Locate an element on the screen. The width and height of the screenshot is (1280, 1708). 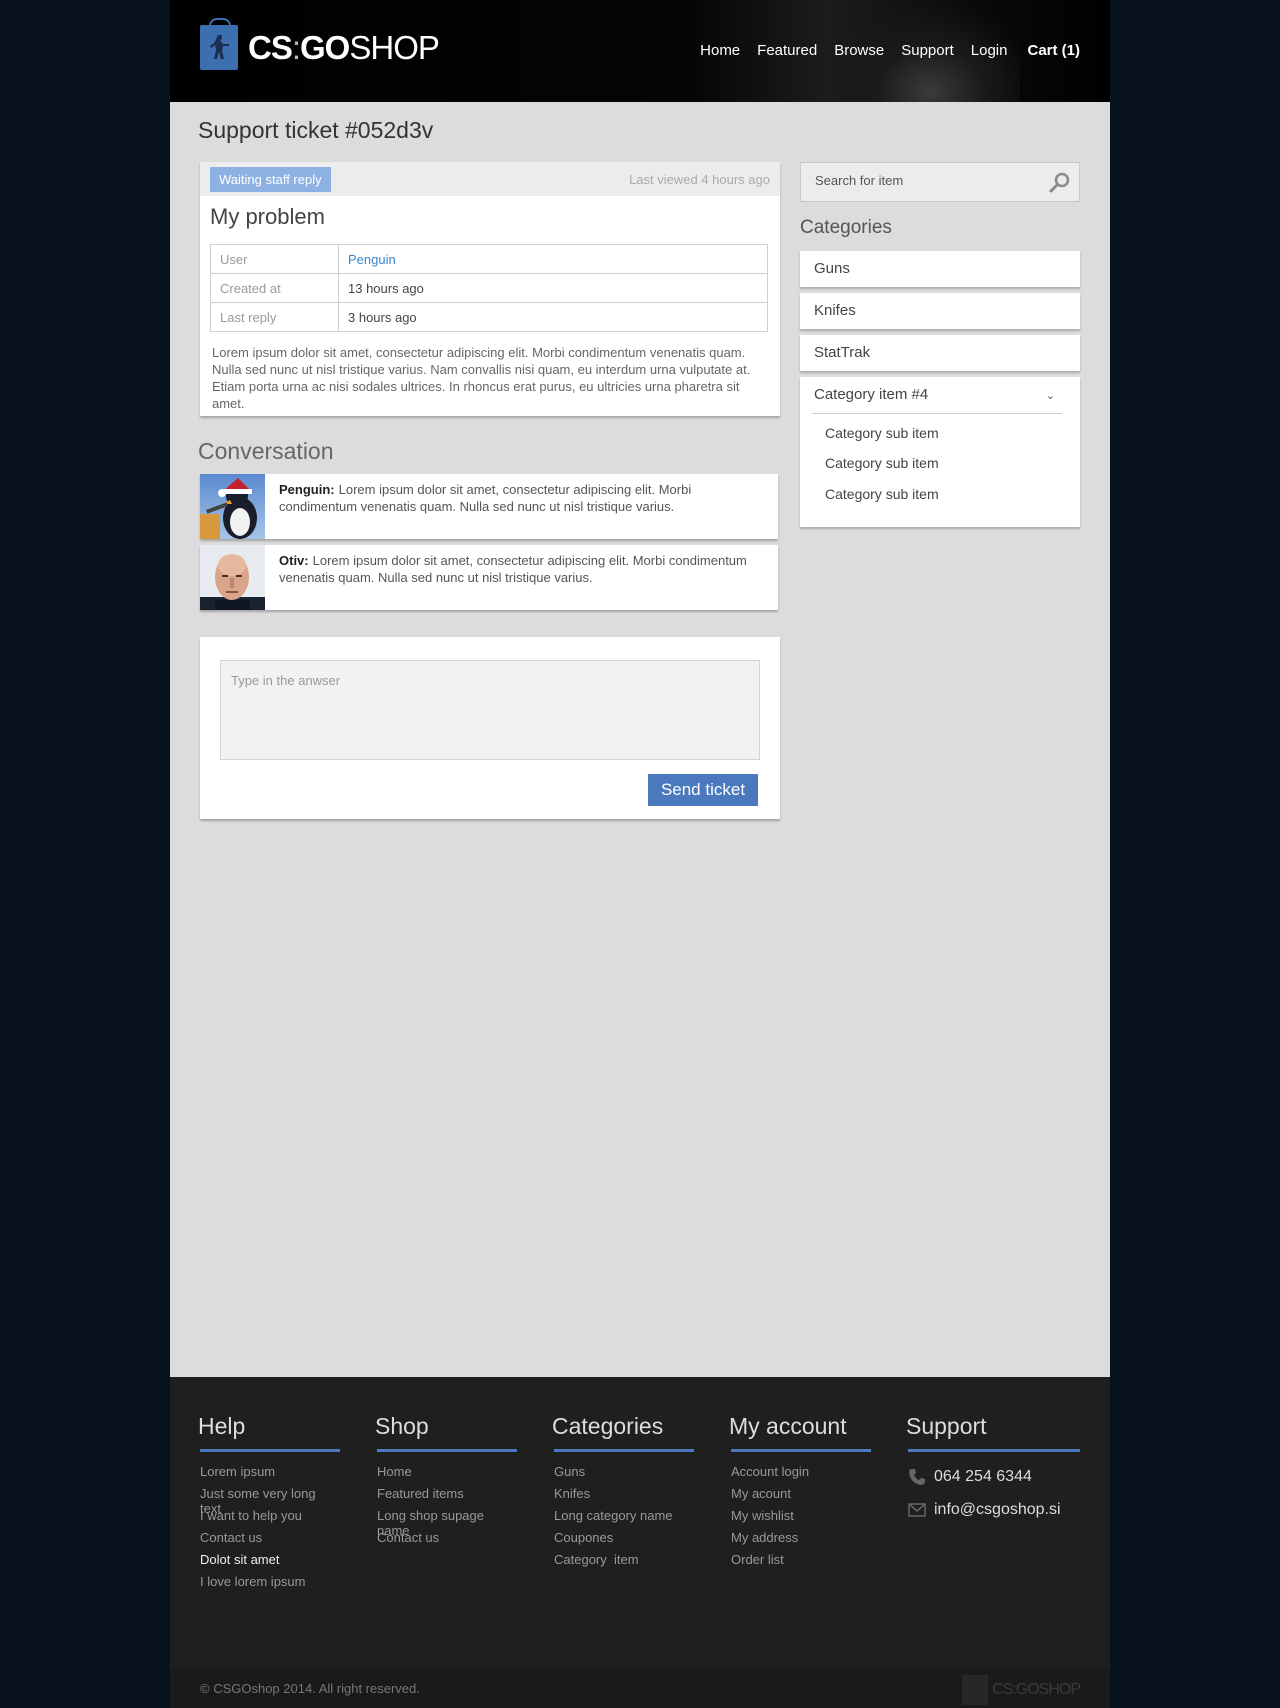
table-row: Created at 13 hours ago is located at coordinates (489, 288).